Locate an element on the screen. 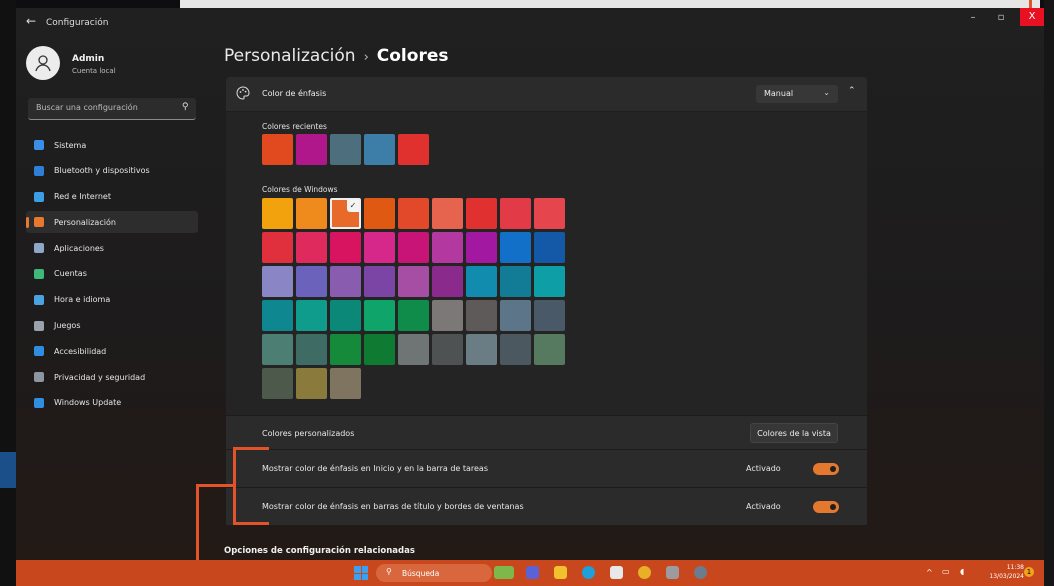 The image size is (1054, 586). tray-chevron-up-icon: ^ is located at coordinates (929, 572).